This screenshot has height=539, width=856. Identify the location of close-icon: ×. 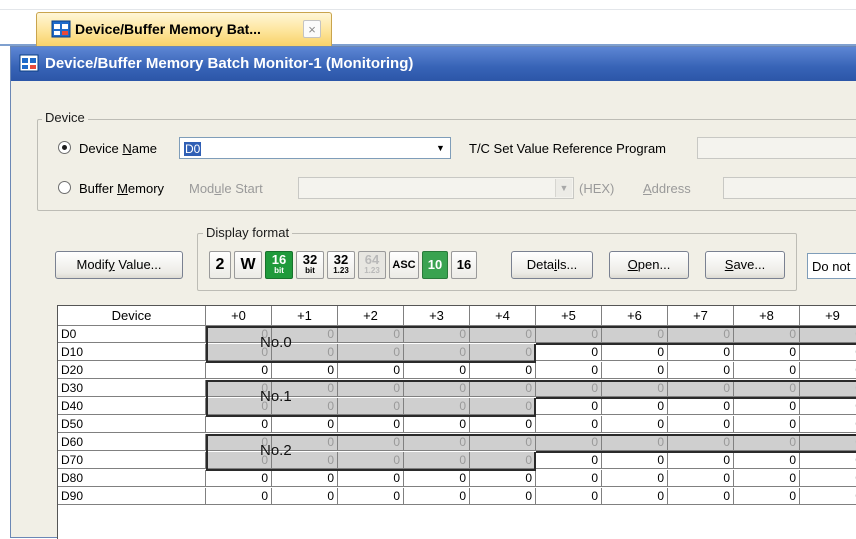
(312, 29).